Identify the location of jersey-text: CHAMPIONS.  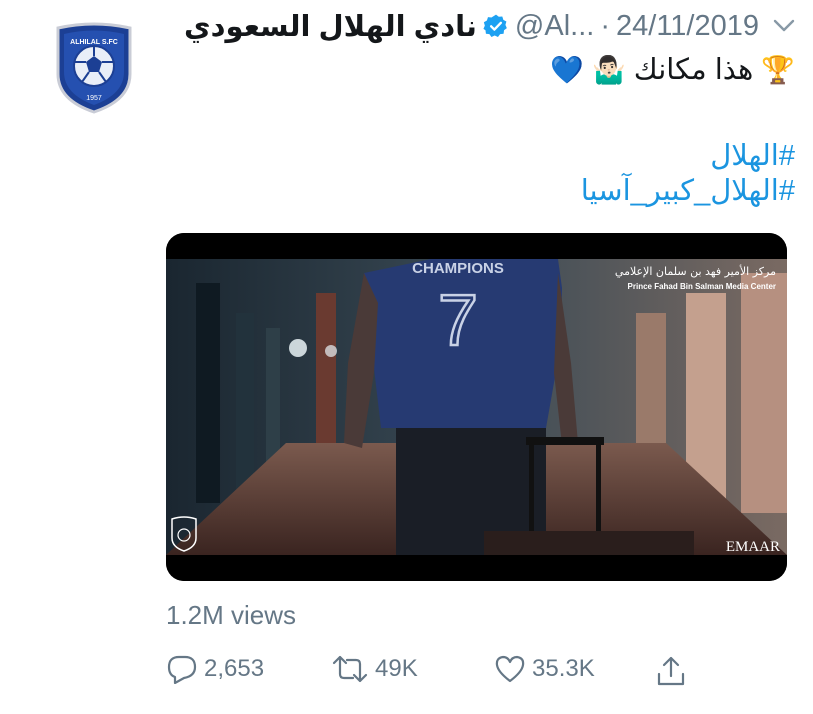
(458, 268).